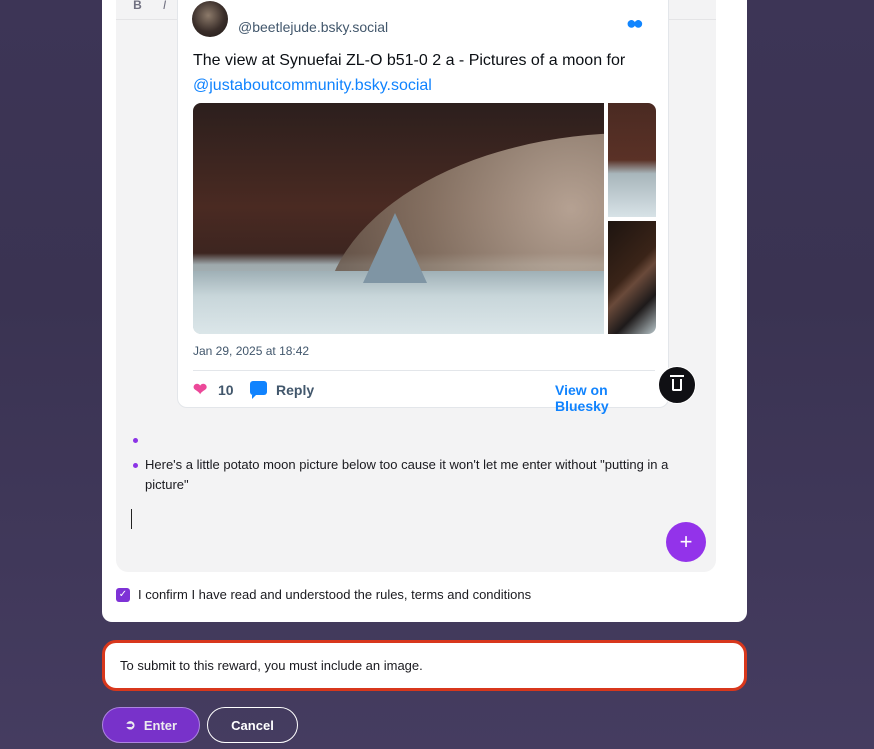 The width and height of the screenshot is (874, 749). What do you see at coordinates (210, 19) in the screenshot?
I see `avatar` at bounding box center [210, 19].